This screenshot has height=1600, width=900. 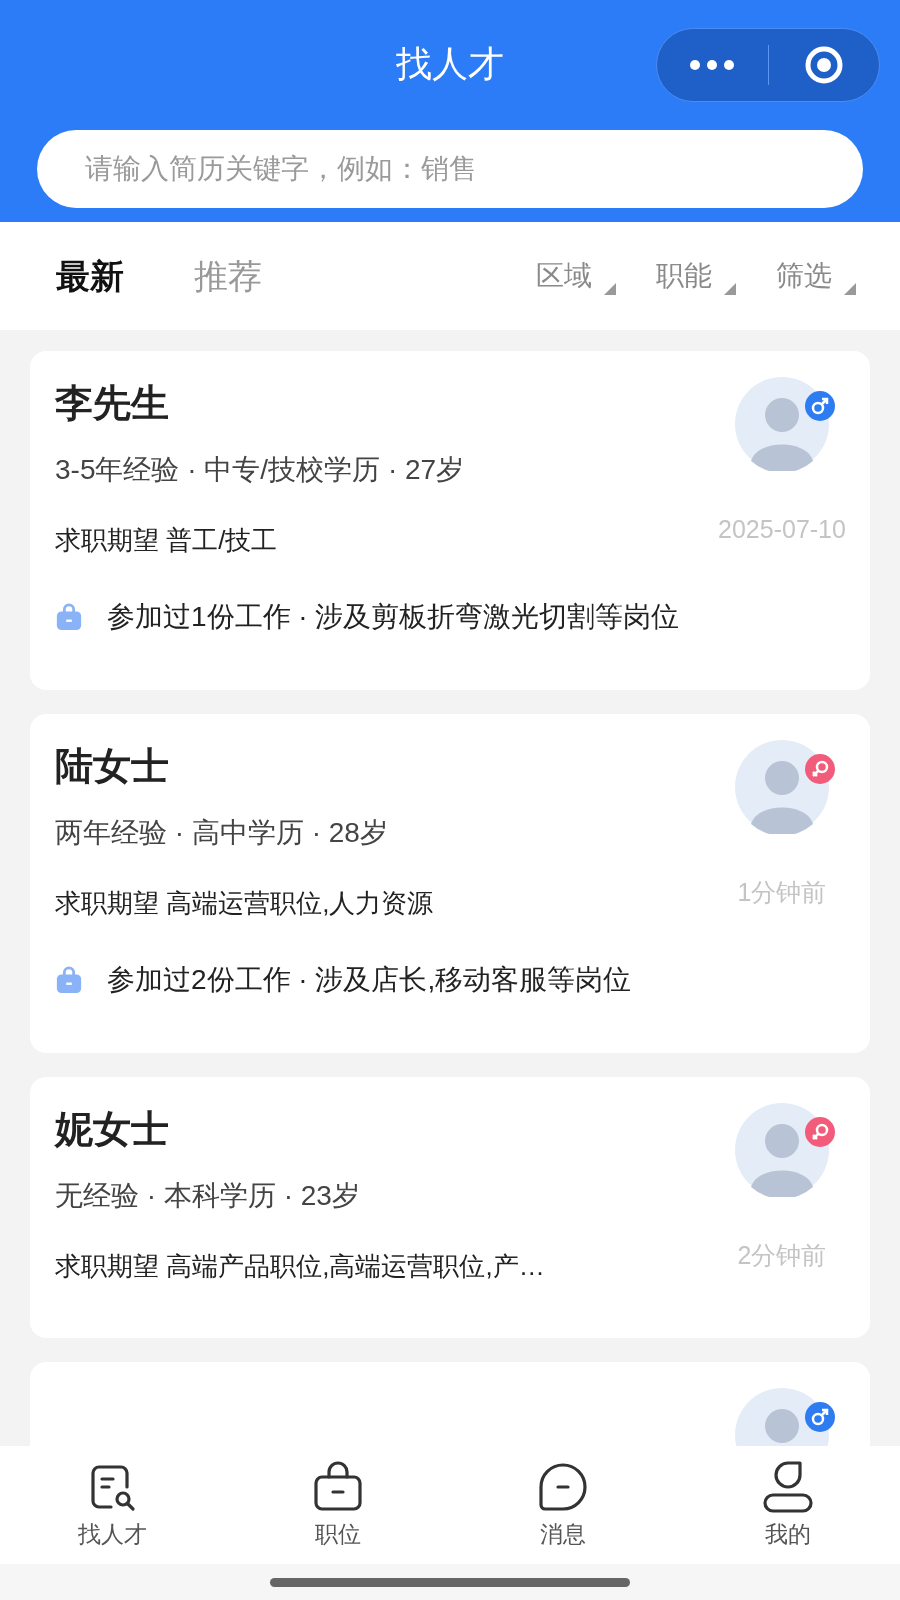 I want to click on nav-tab: 职位, so click(x=337, y=1505).